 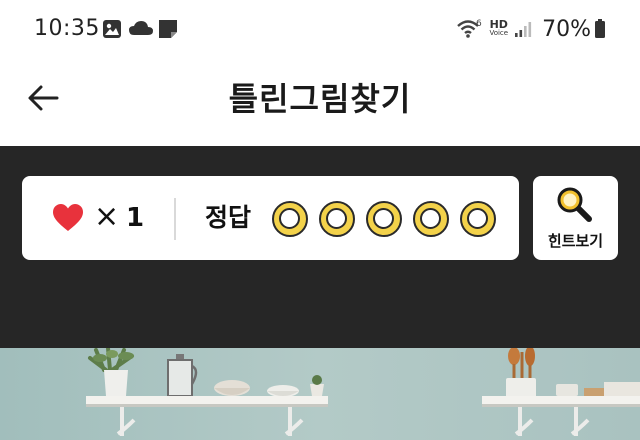 I want to click on score-card: × 1 정답, so click(x=270, y=218).